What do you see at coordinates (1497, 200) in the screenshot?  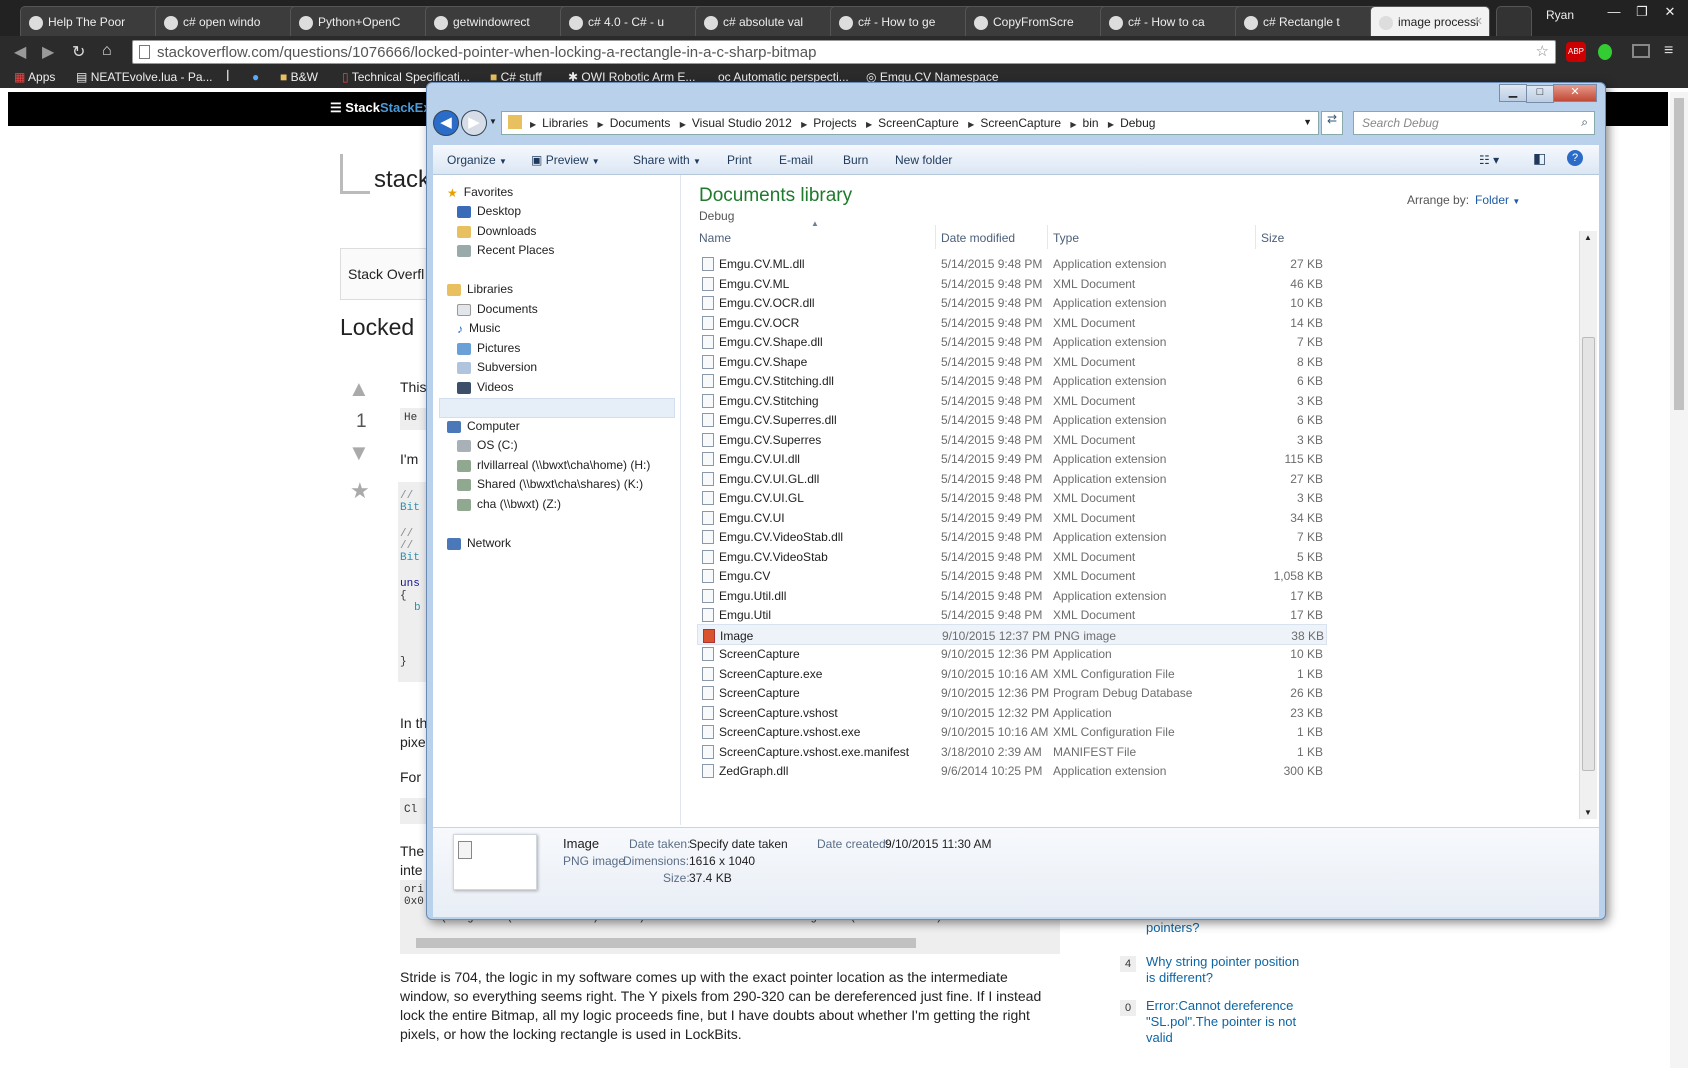 I see `arrange-by-dropdown: Folder ▼` at bounding box center [1497, 200].